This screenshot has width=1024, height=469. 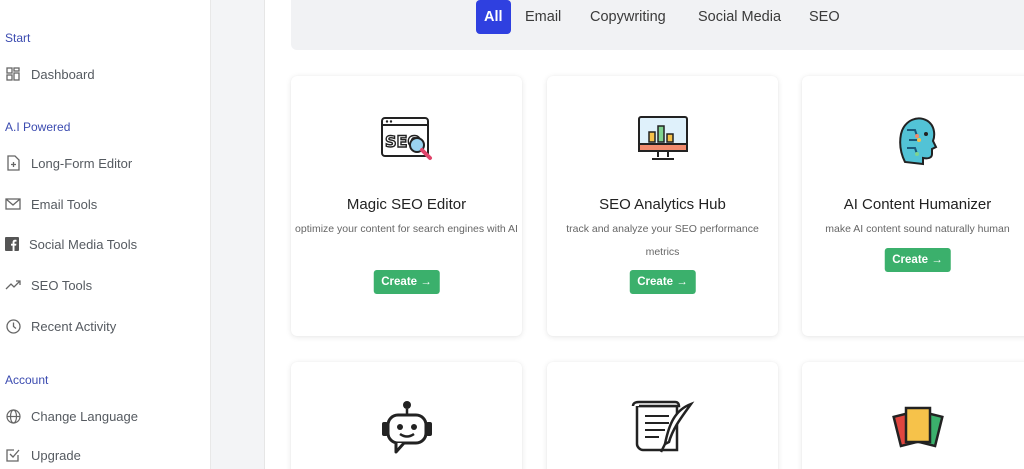 I want to click on sidebar-item-label: Email Tools, so click(x=64, y=204).